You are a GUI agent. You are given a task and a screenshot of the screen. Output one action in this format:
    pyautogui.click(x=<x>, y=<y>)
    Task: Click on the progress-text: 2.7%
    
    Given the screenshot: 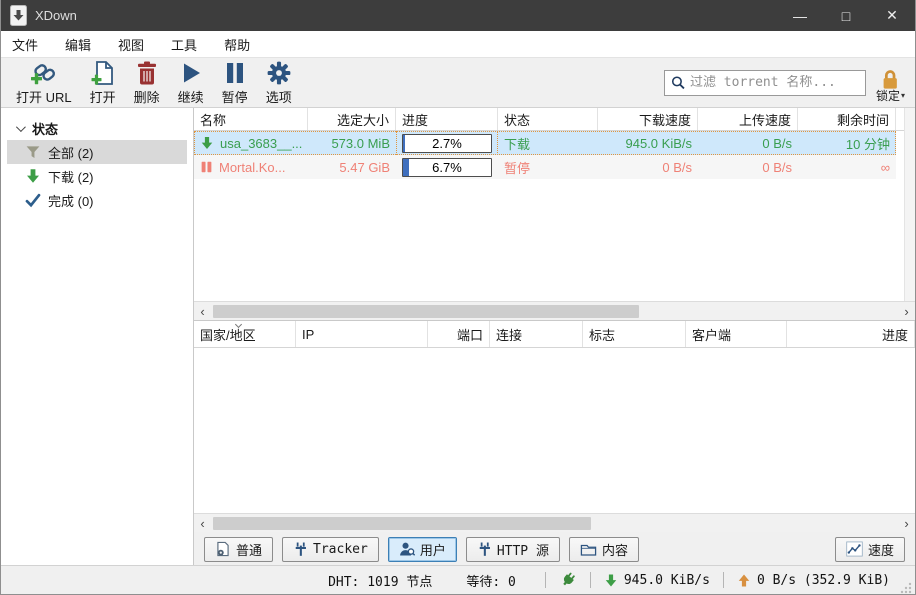 What is the action you would take?
    pyautogui.click(x=447, y=143)
    